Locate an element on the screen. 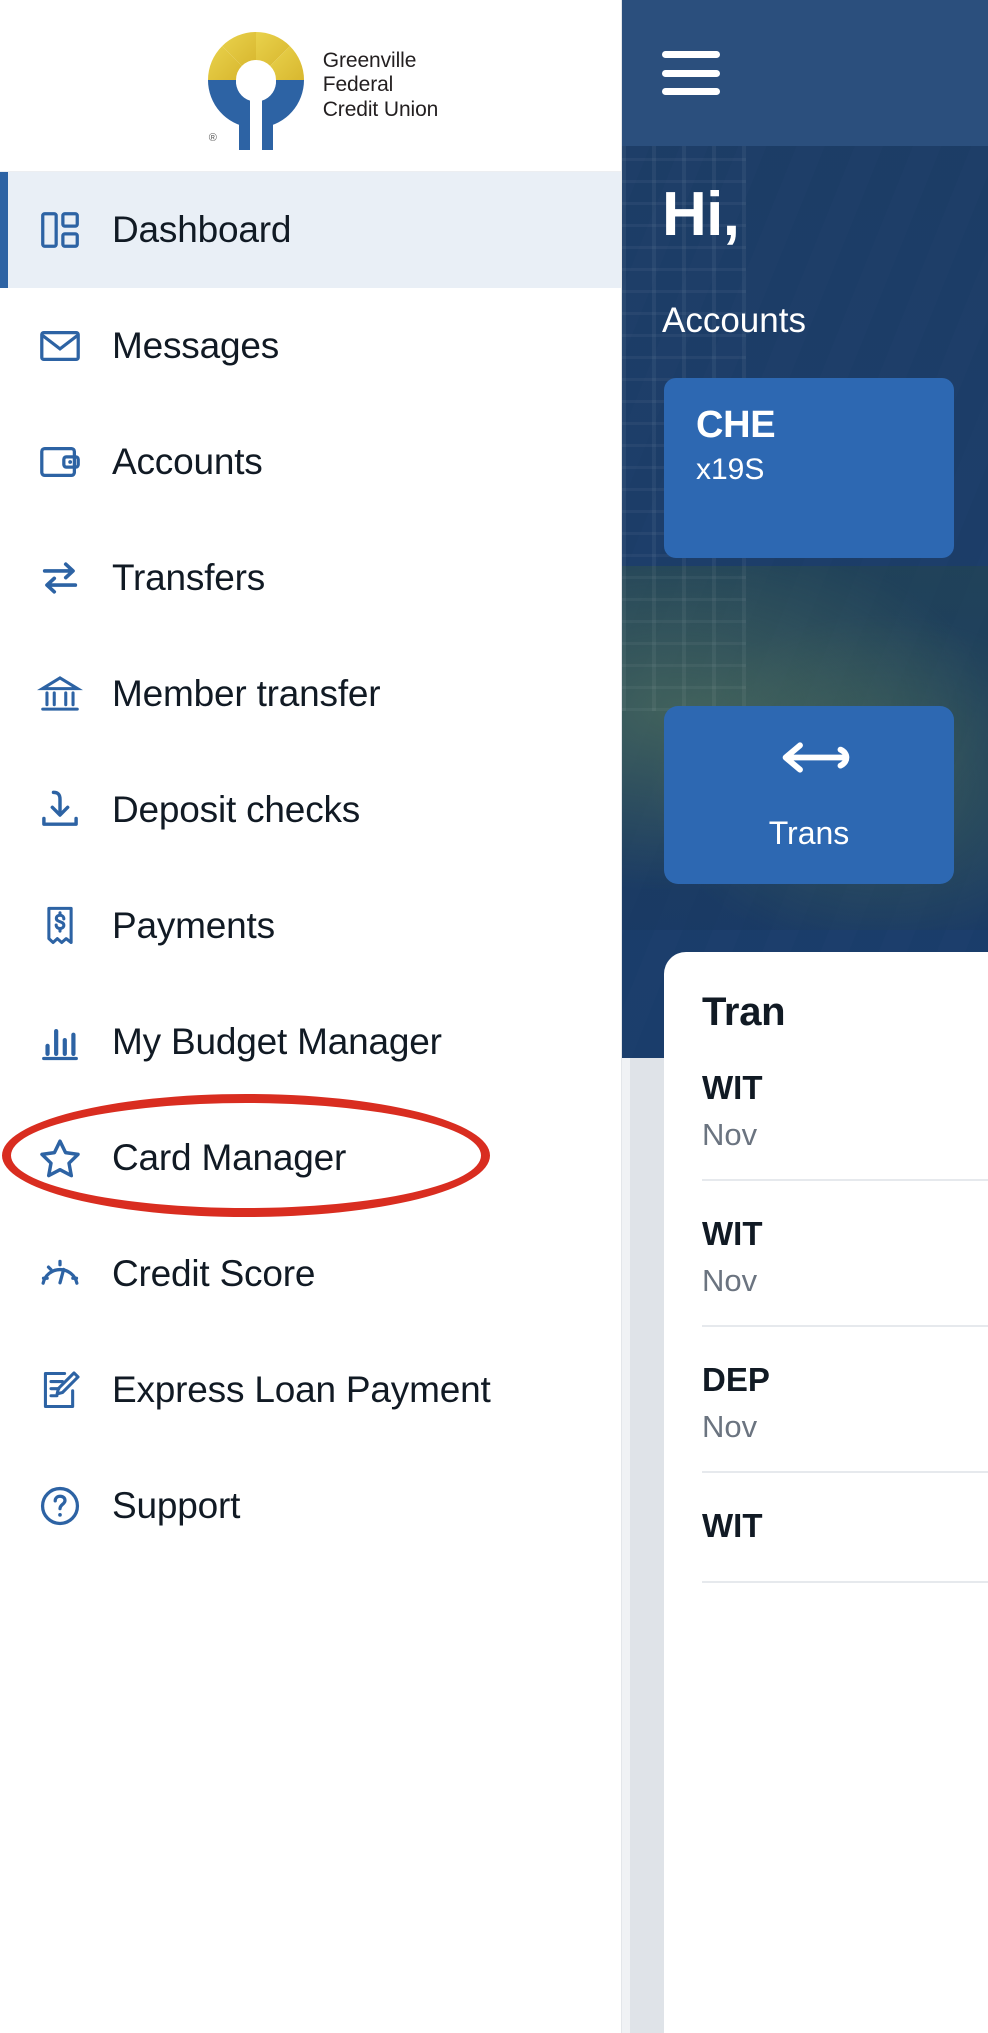 This screenshot has height=2033, width=988. quick-action-label: Trans is located at coordinates (809, 832).